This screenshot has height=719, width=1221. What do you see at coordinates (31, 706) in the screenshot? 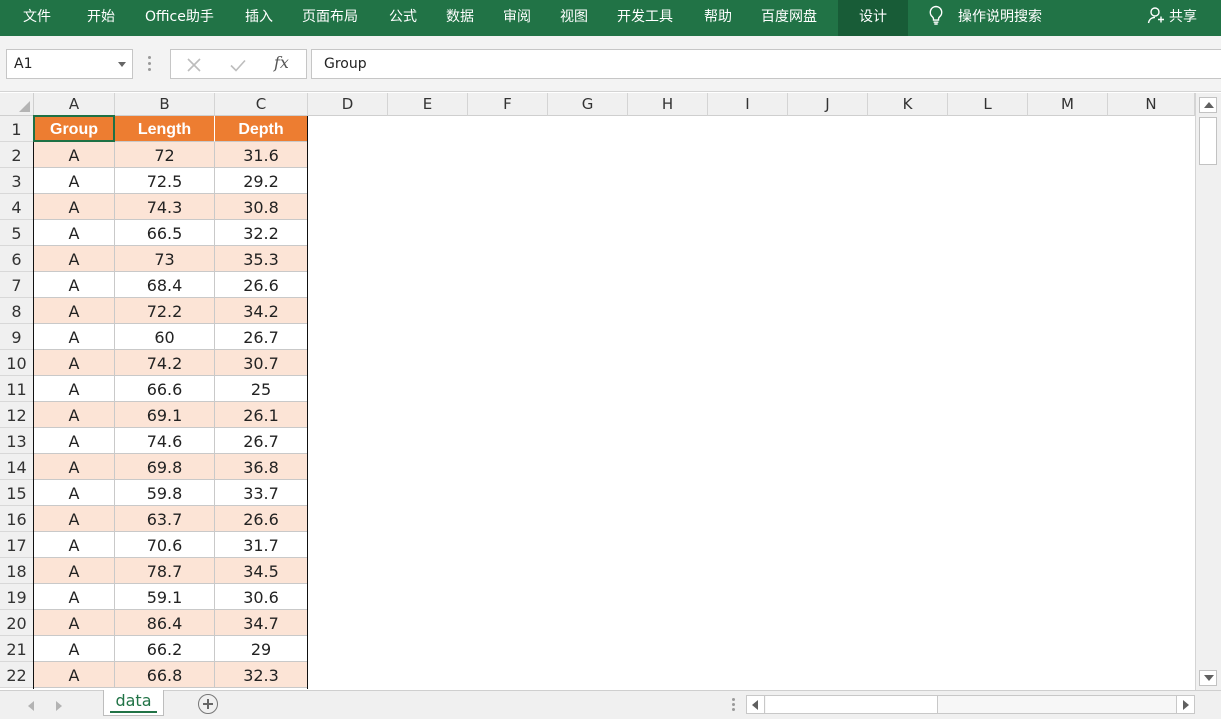
I see `prev-sheet-icon` at bounding box center [31, 706].